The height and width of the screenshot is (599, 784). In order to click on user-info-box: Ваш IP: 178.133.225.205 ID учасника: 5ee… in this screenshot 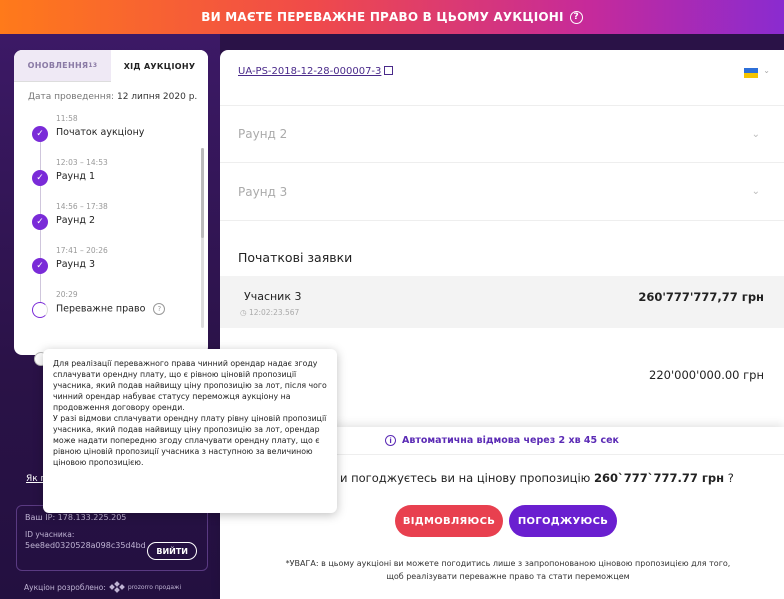, I will do `click(112, 538)`.